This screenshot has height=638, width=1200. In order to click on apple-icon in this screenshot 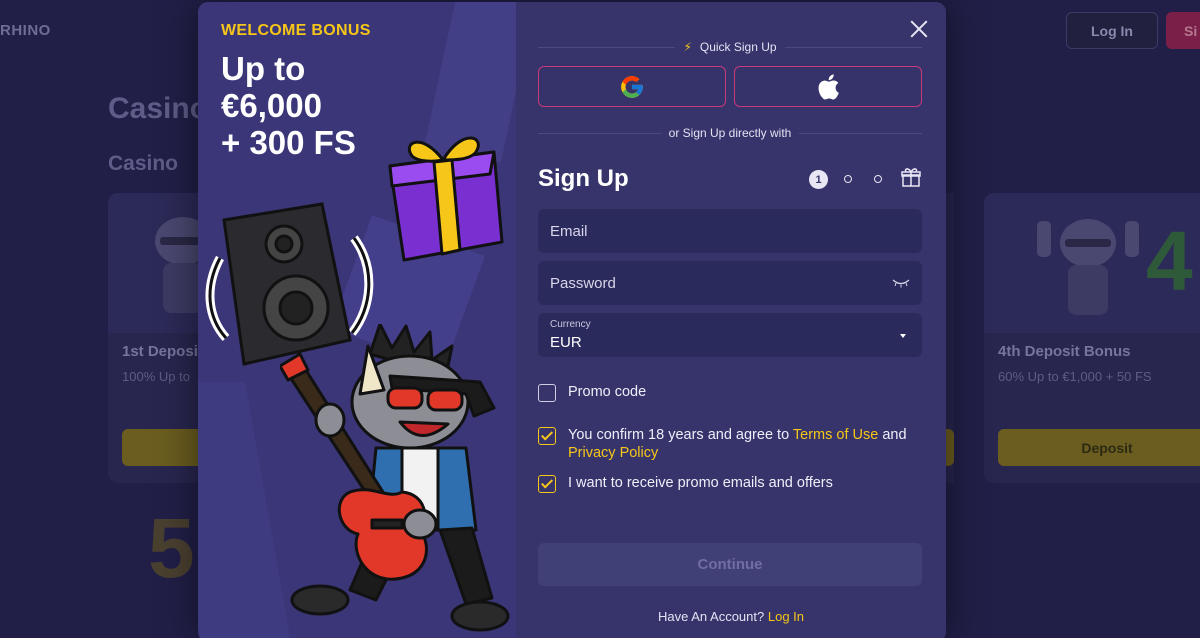, I will do `click(828, 86)`.